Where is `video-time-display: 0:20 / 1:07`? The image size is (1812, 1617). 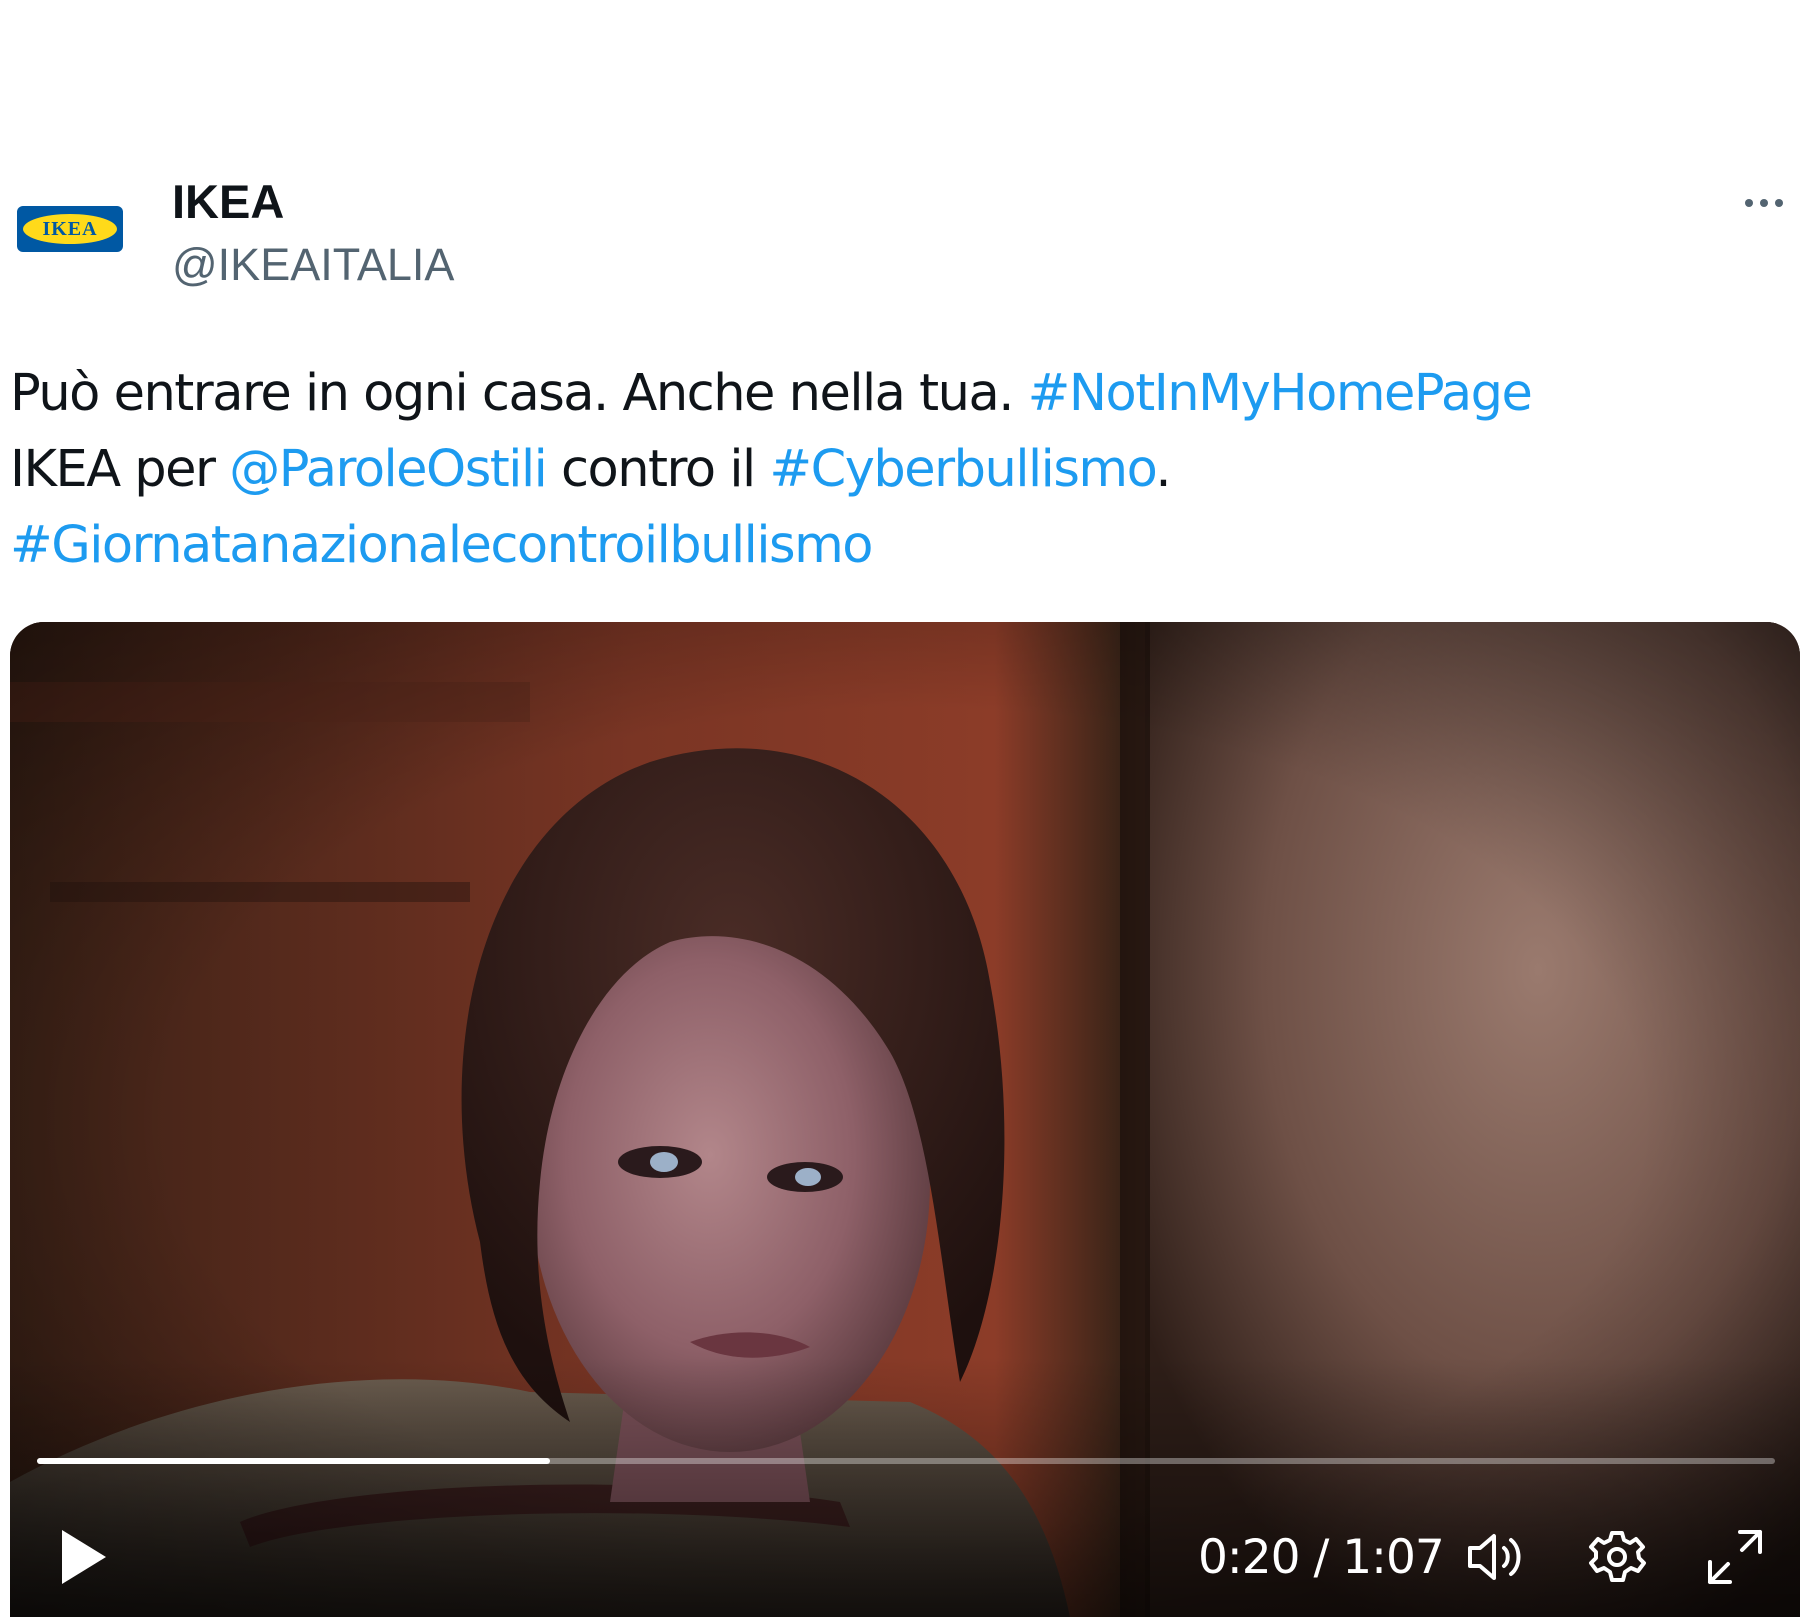
video-time-display: 0:20 / 1:07 is located at coordinates (1321, 1557).